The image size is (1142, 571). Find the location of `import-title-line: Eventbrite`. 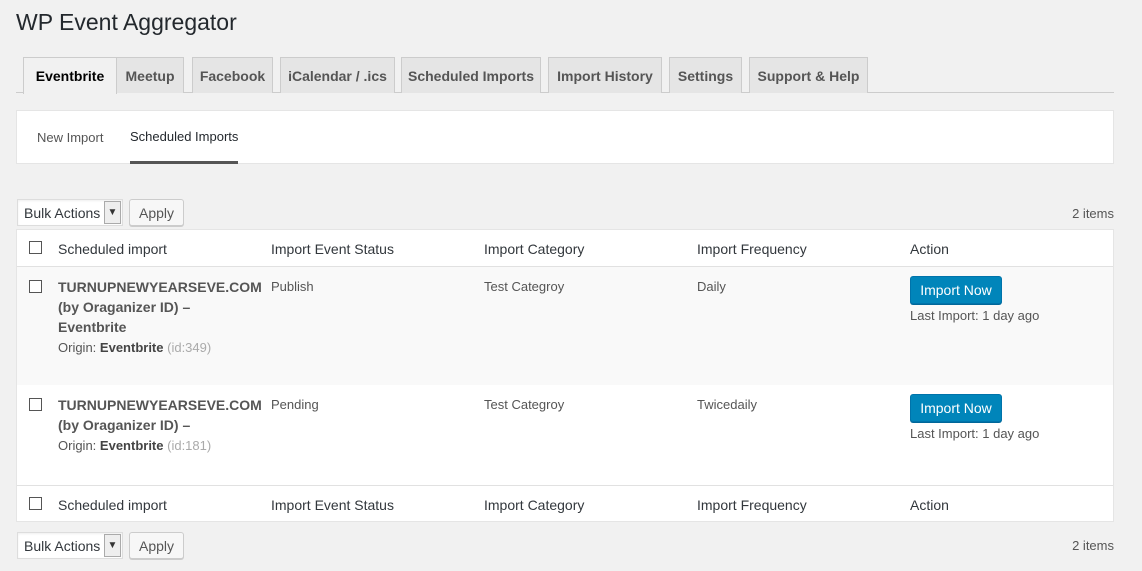

import-title-line: Eventbrite is located at coordinates (92, 327).